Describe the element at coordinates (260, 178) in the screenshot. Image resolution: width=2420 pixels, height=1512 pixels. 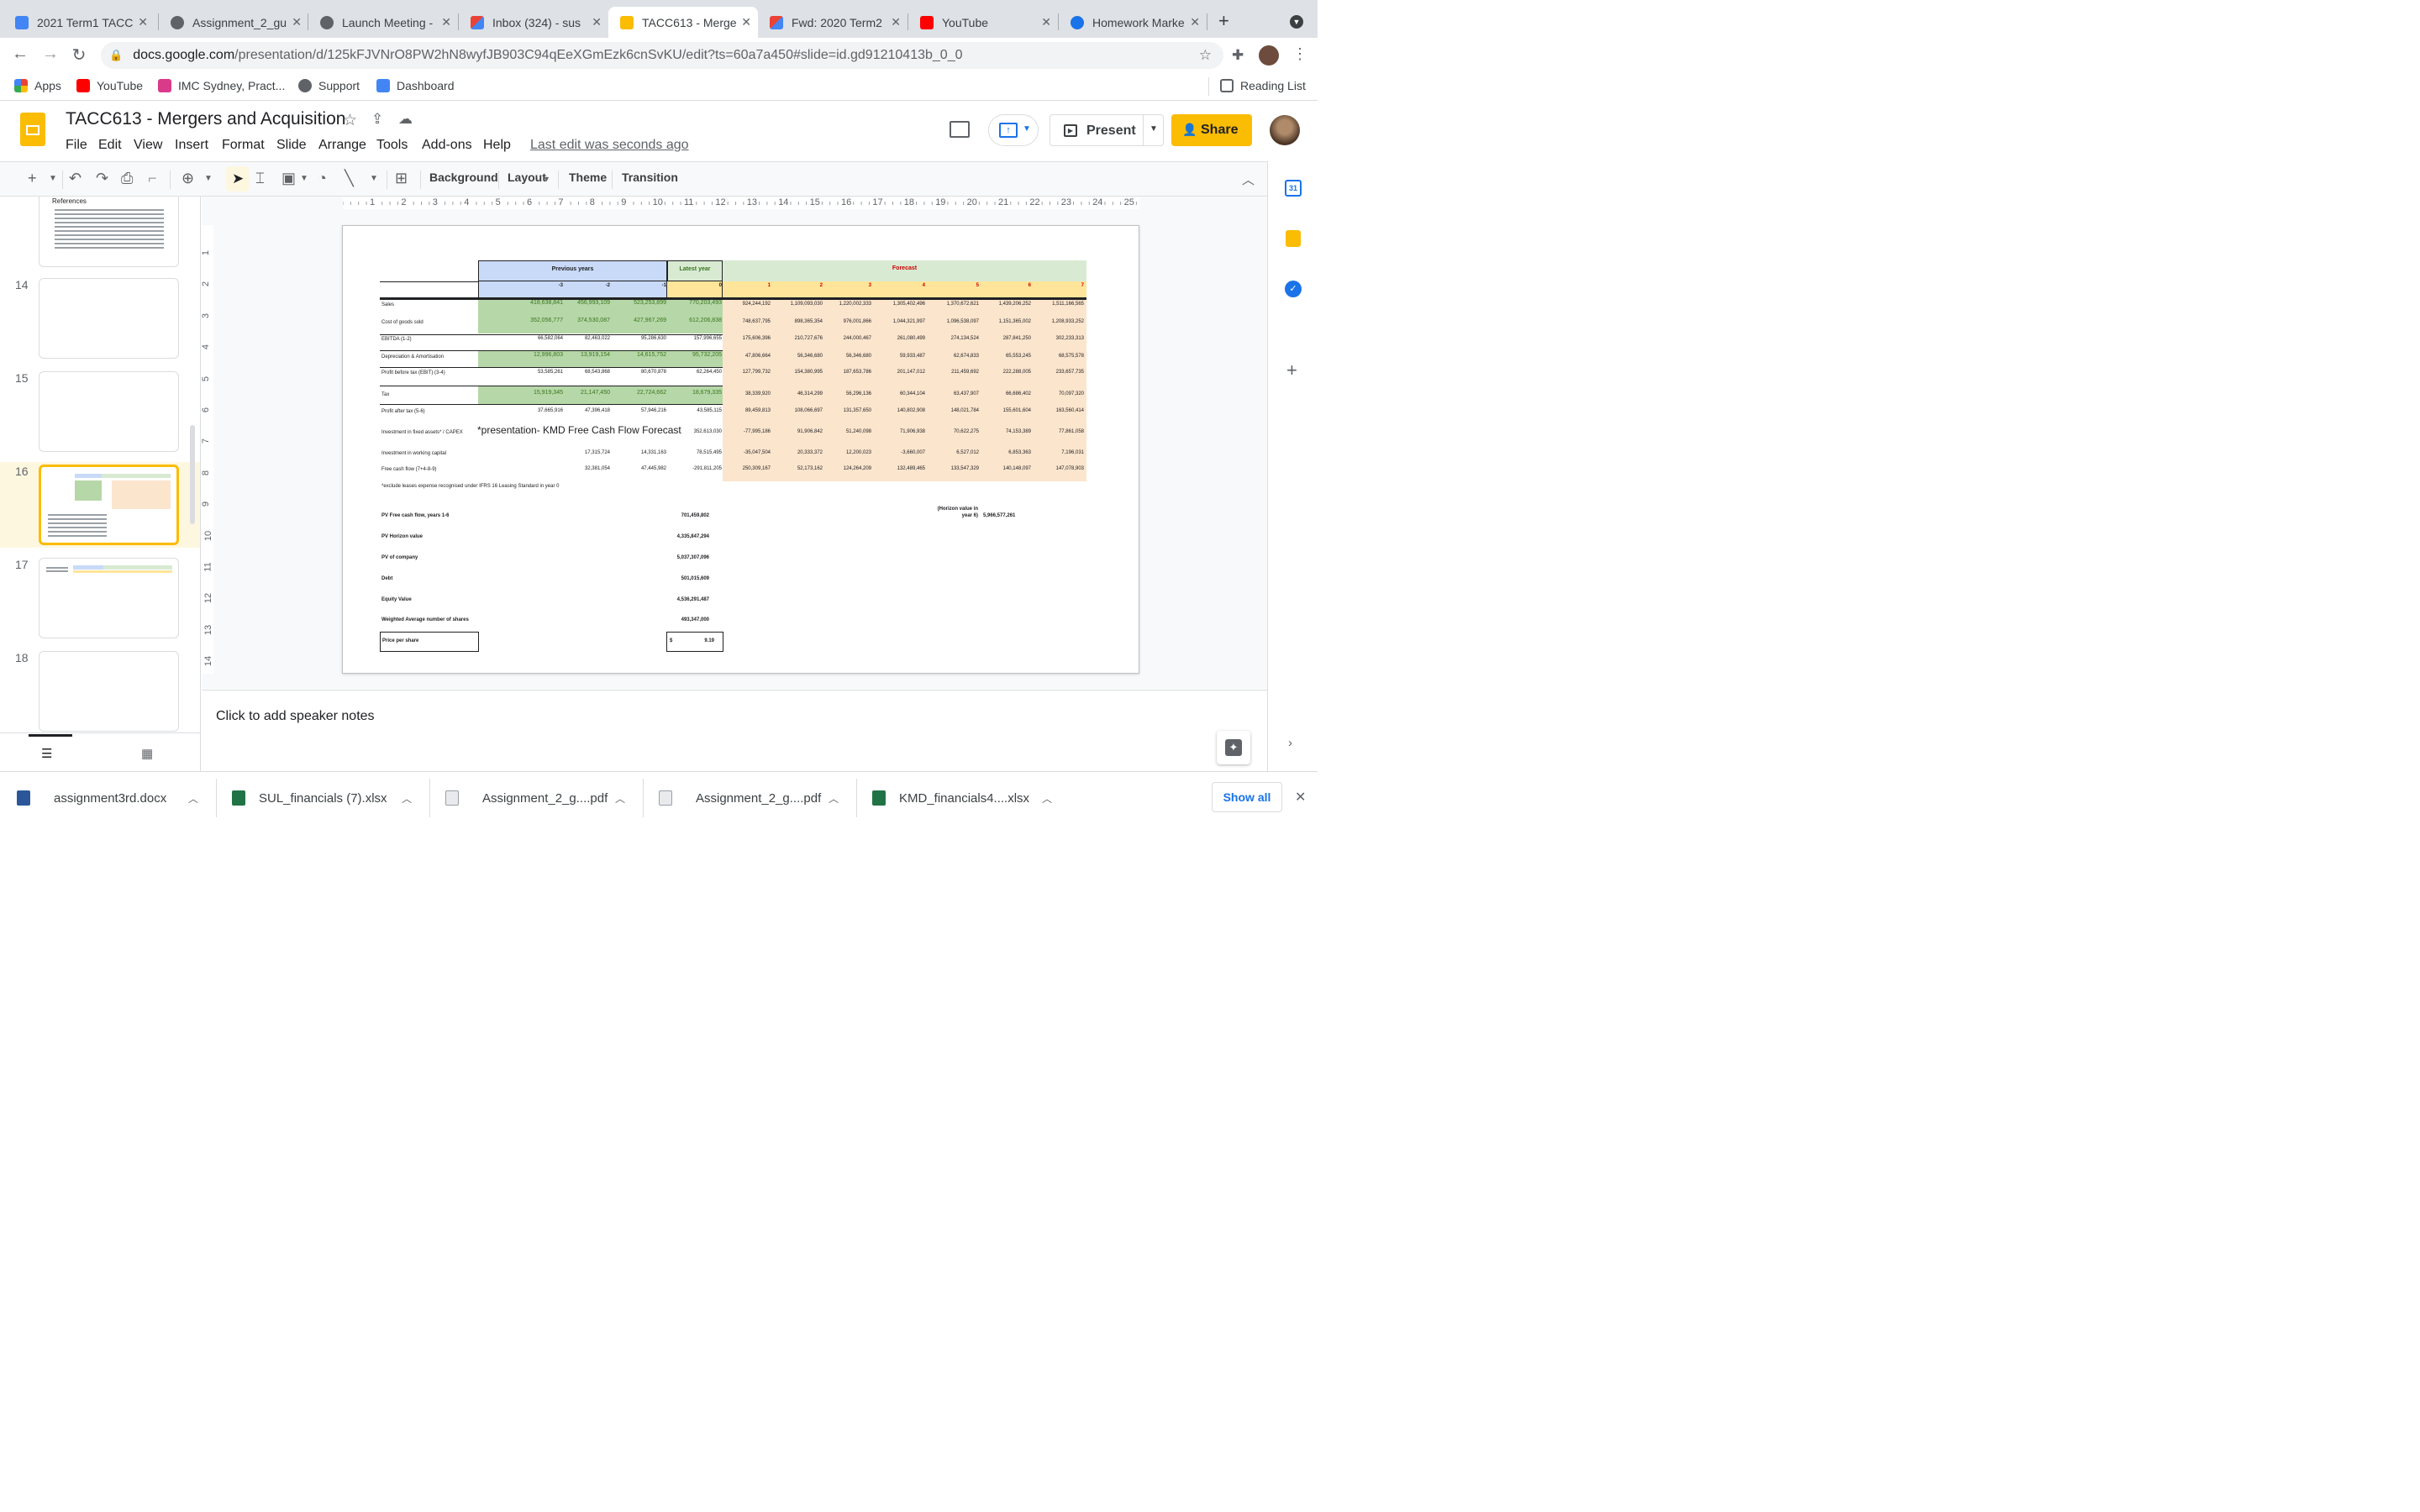
I see `text-box-icon: ⌶` at that location.